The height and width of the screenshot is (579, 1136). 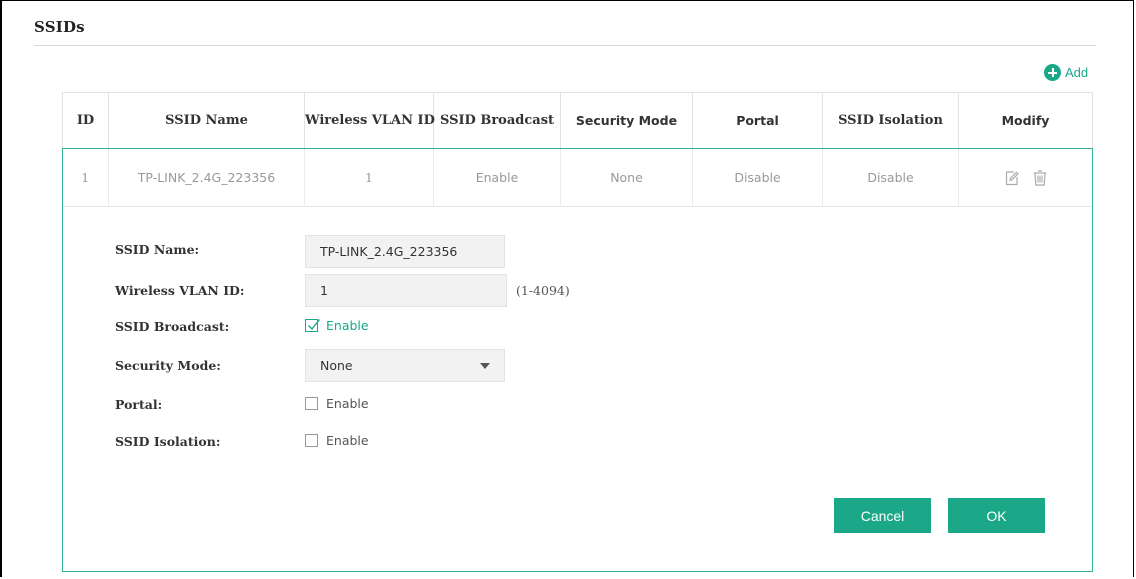 What do you see at coordinates (336, 365) in the screenshot?
I see `security-mode-value: None` at bounding box center [336, 365].